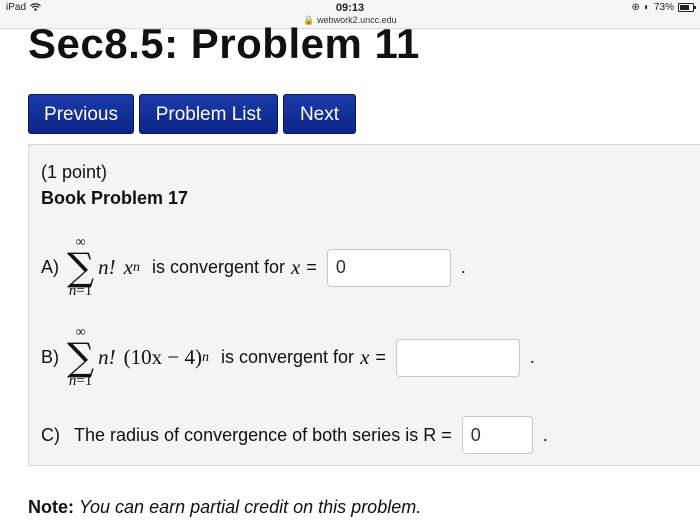 The image size is (700, 525). Describe the element at coordinates (50, 434) in the screenshot. I see `part-c-label: C)` at that location.